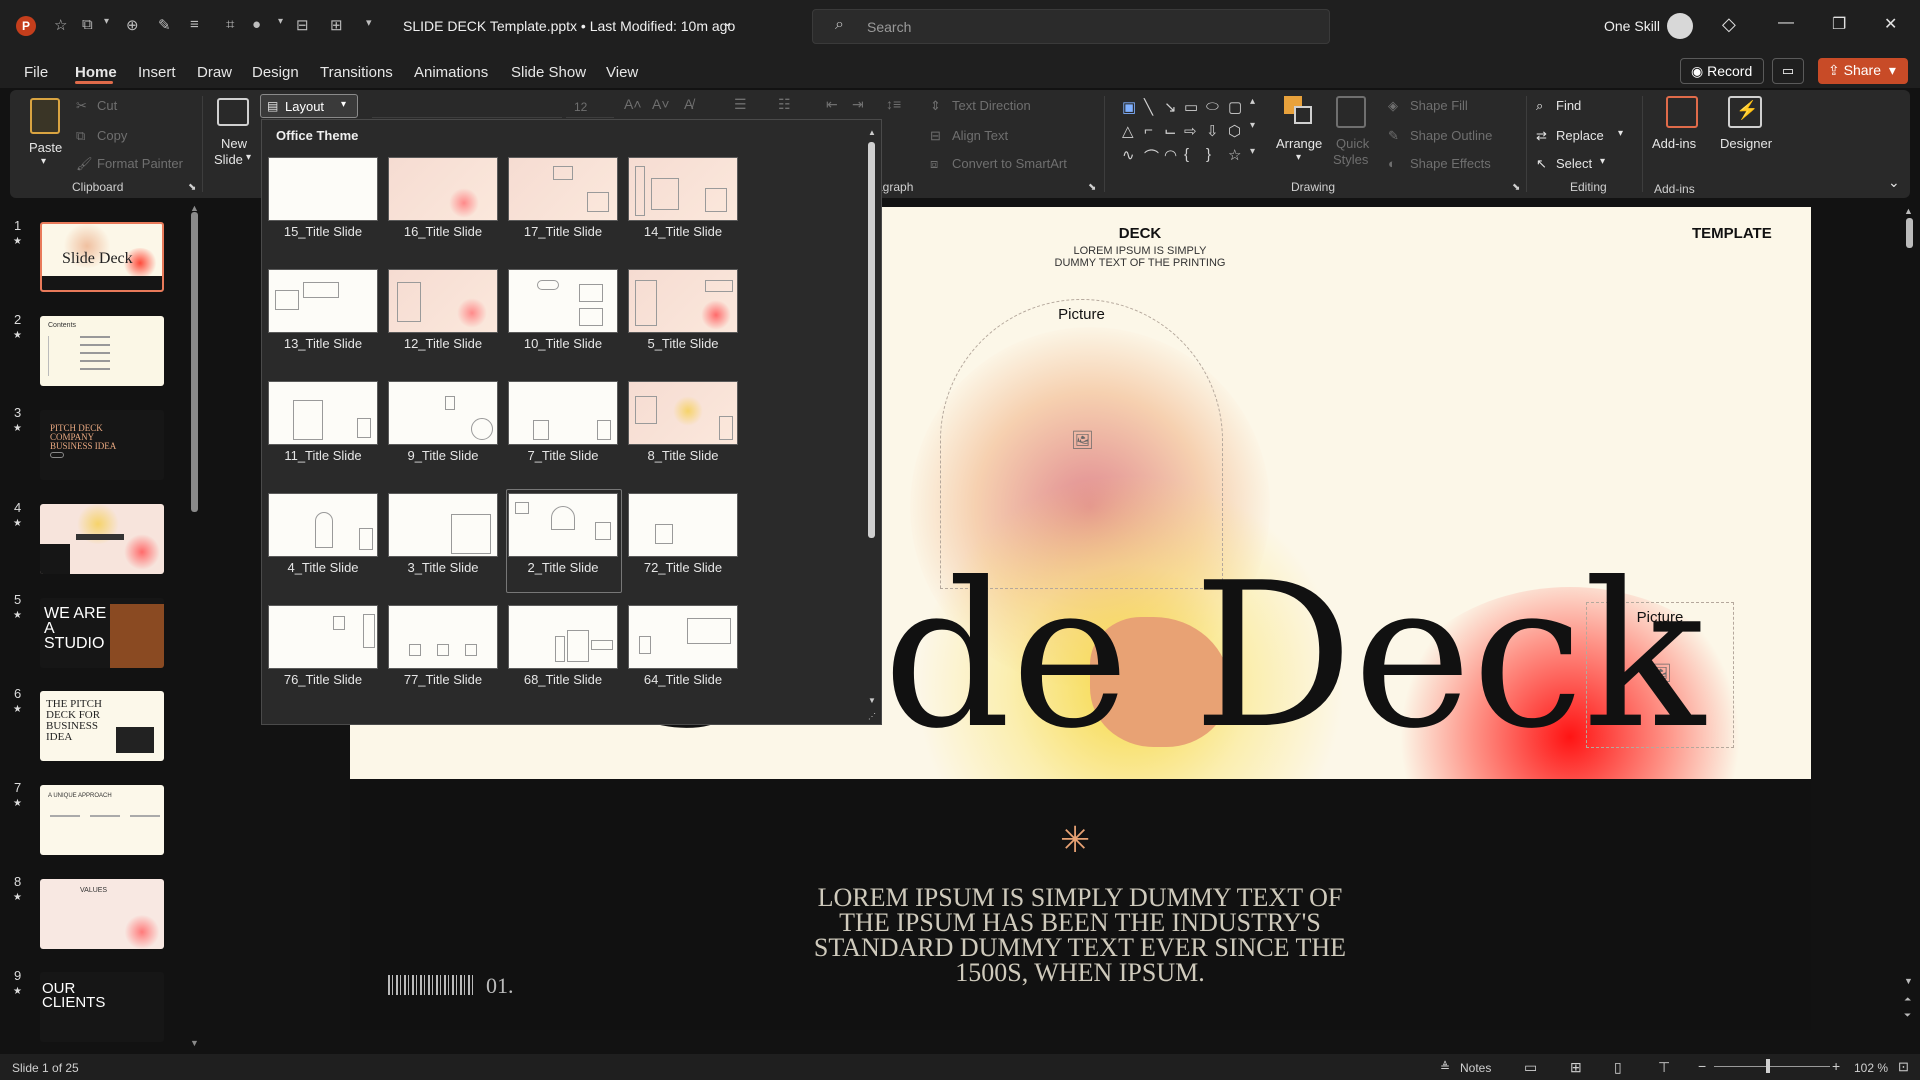 The image size is (1920, 1080). I want to click on decrease-font-icon: A˅, so click(661, 104).